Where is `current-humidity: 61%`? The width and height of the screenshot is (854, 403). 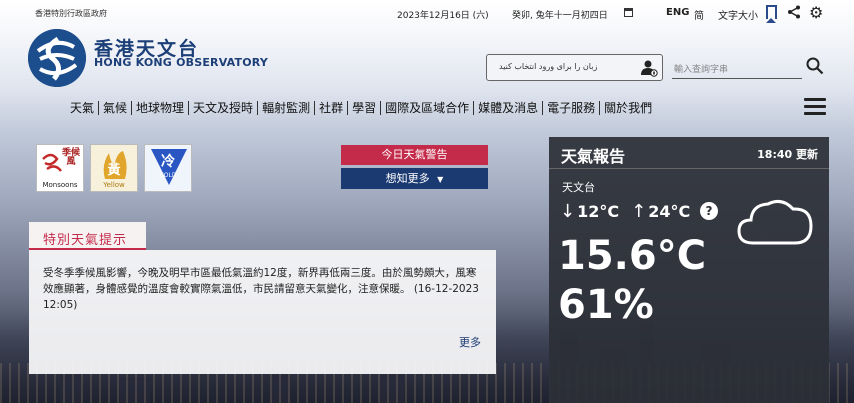
current-humidity: 61% is located at coordinates (606, 305).